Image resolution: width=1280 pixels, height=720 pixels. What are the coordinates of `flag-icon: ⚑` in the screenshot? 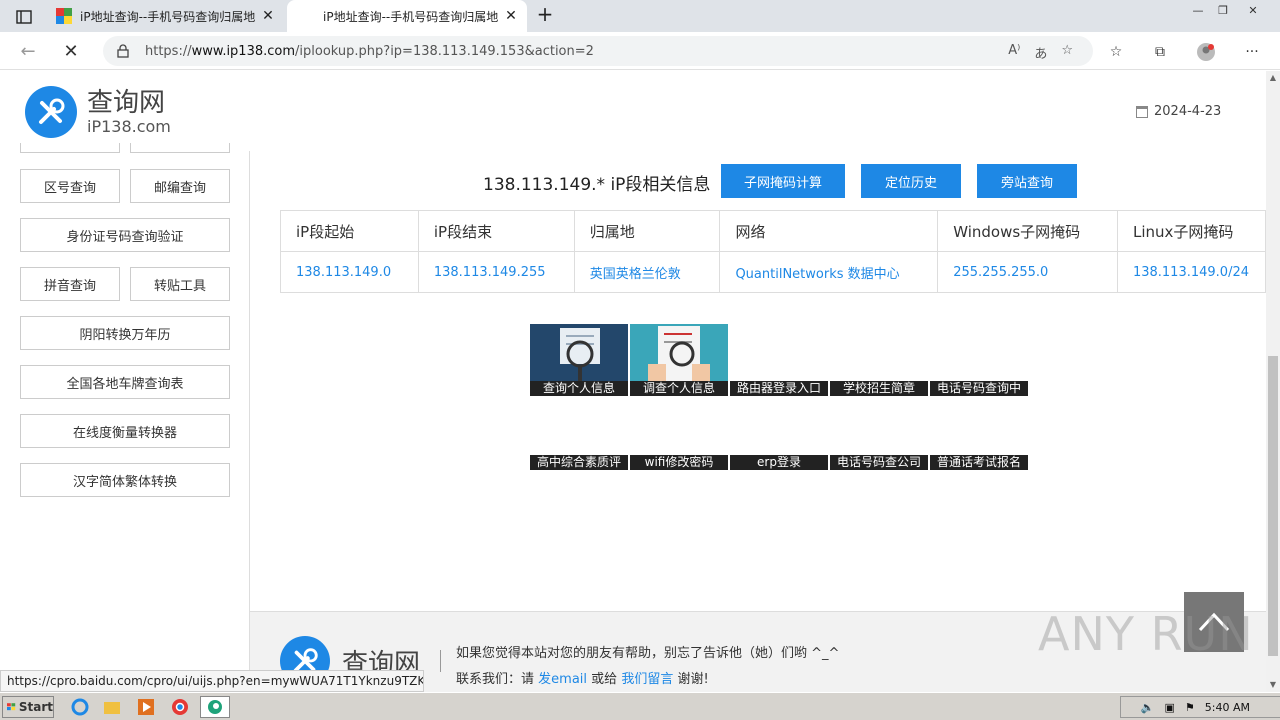 It's located at (1190, 707).